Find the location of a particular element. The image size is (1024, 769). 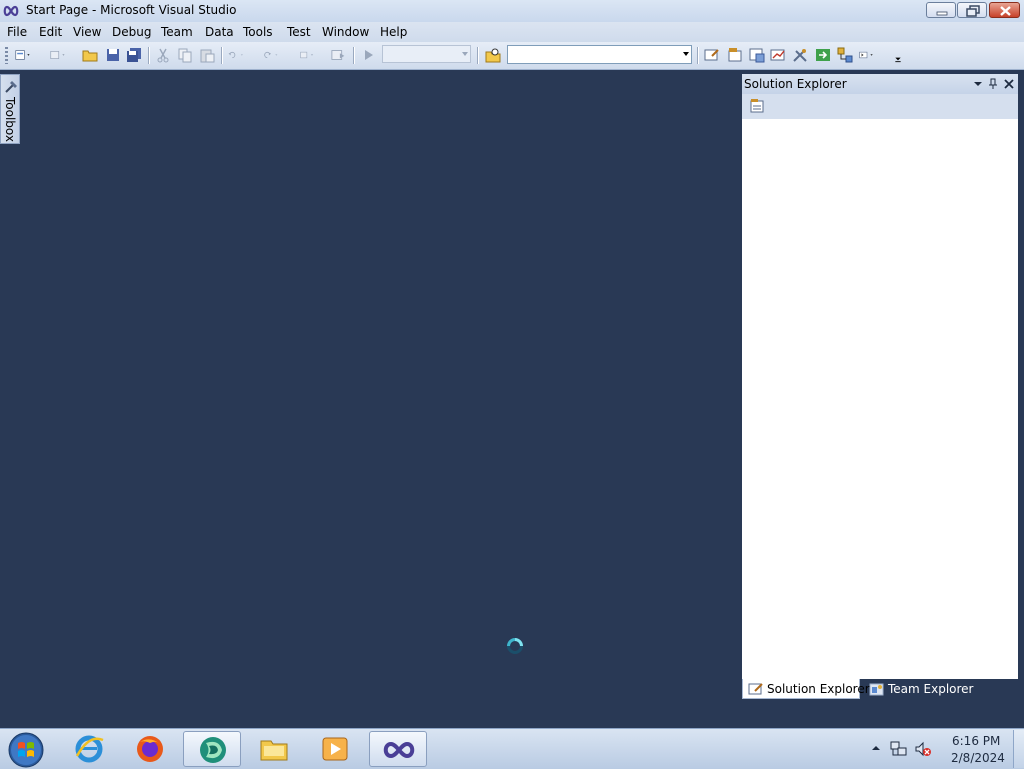

tab-solution-explorer-label: Solution Explorer is located at coordinates (818, 689).